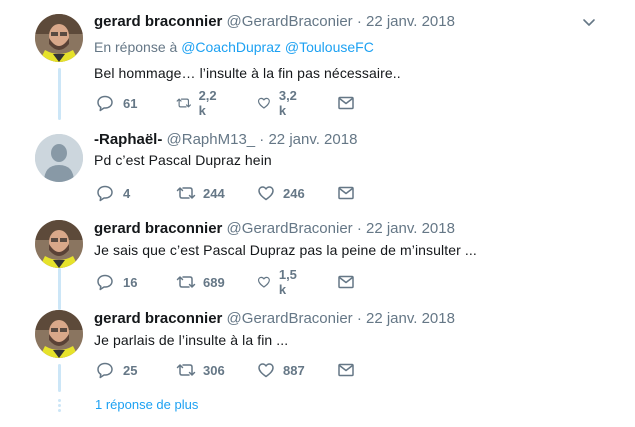  What do you see at coordinates (200, 282) in the screenshot?
I see `retweet-button: 689` at bounding box center [200, 282].